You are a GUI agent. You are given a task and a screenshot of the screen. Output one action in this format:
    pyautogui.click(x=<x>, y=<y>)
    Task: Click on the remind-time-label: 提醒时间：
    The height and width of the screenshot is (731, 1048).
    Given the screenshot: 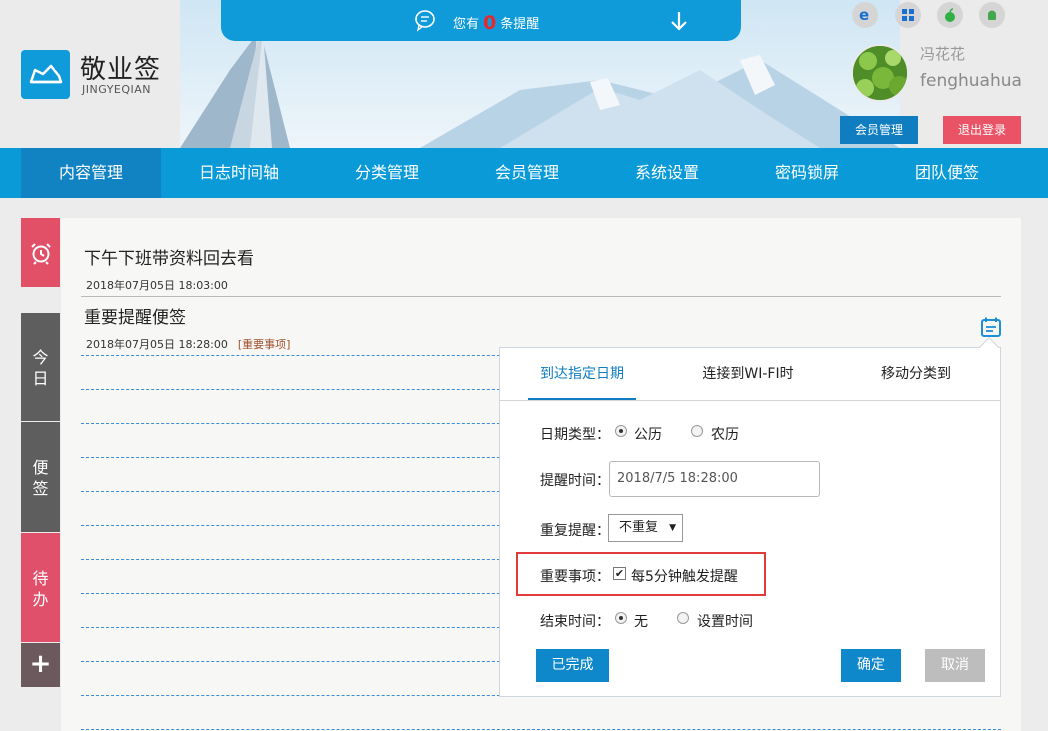 What is the action you would take?
    pyautogui.click(x=575, y=481)
    